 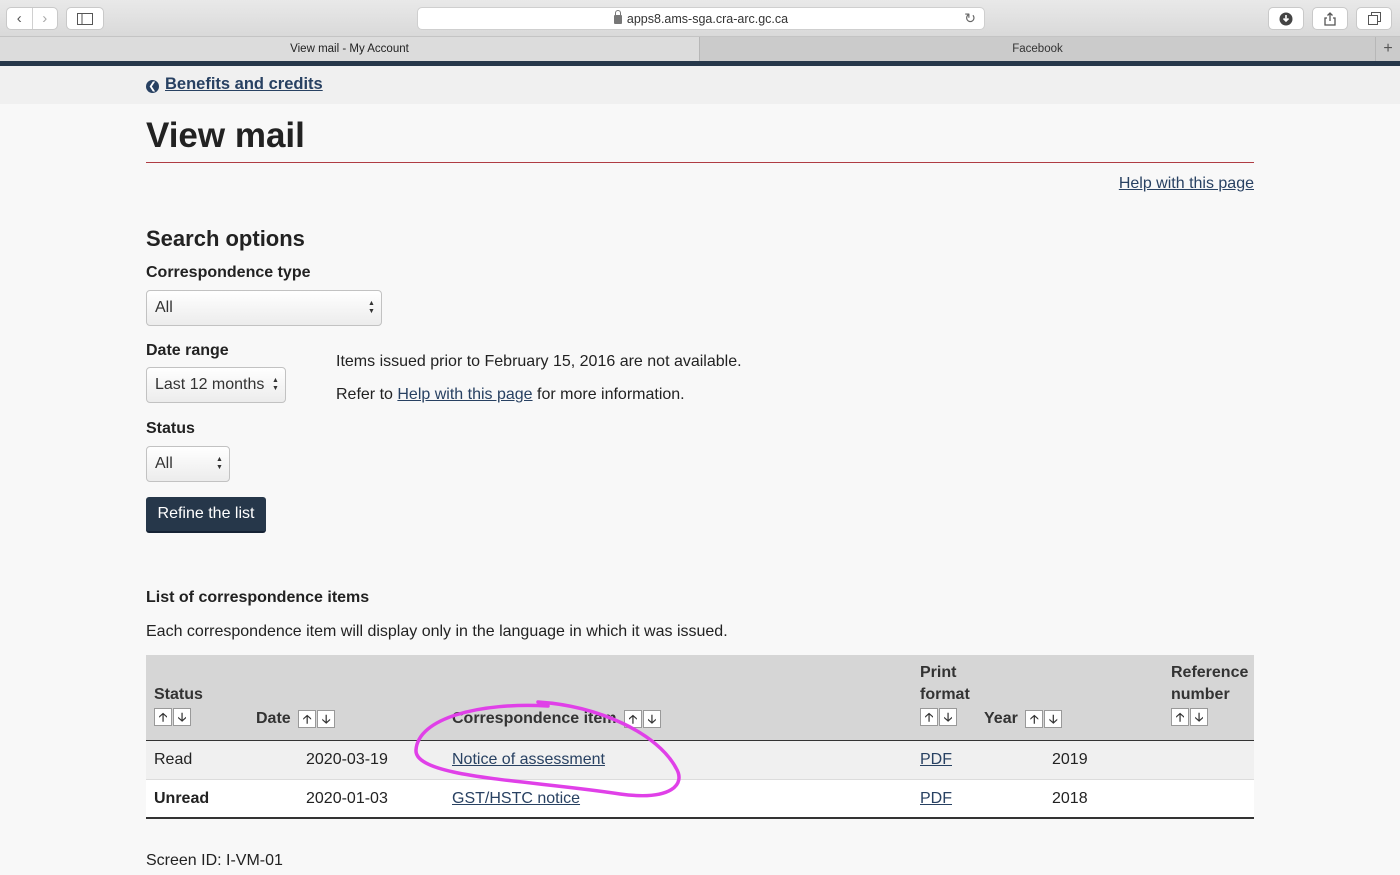 I want to click on status-select: All ▲ ▼, so click(x=188, y=464).